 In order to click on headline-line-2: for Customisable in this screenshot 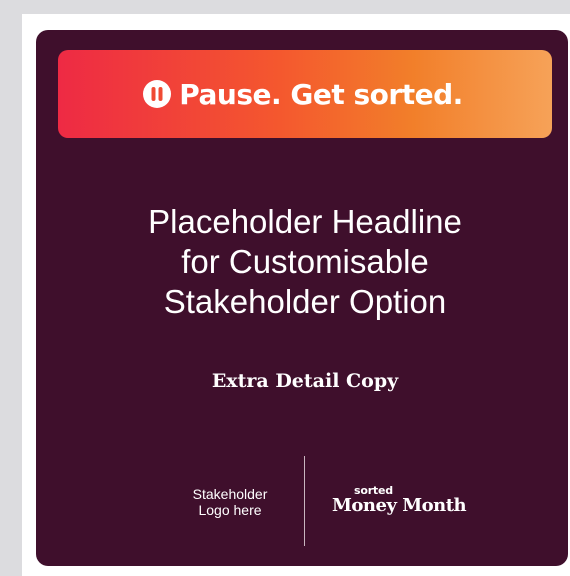, I will do `click(305, 261)`.